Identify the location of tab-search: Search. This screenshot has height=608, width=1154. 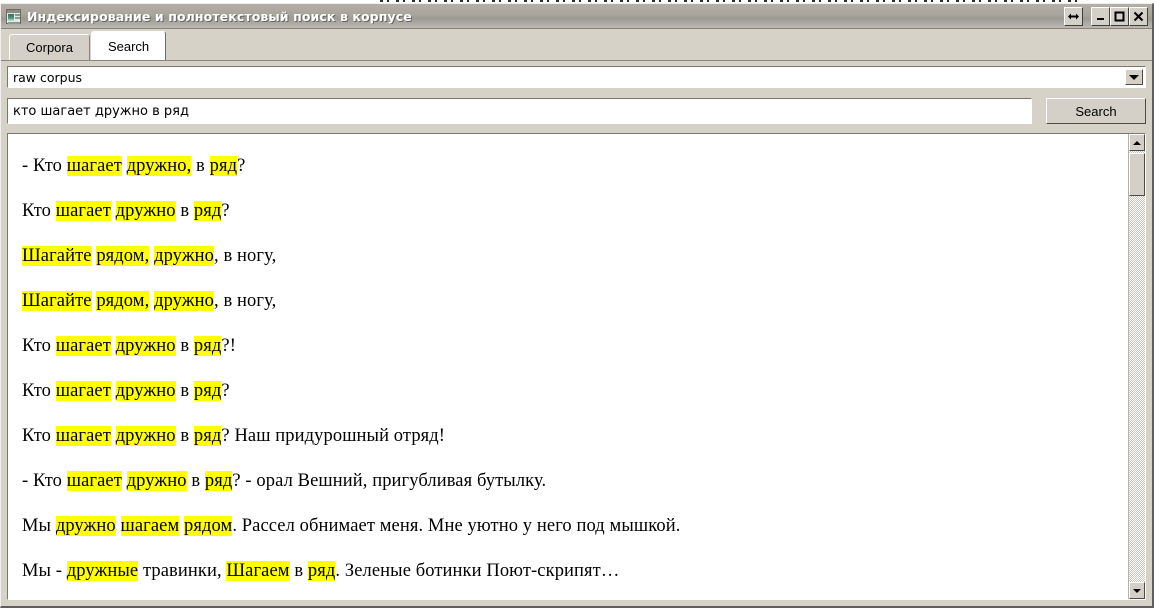
(128, 45).